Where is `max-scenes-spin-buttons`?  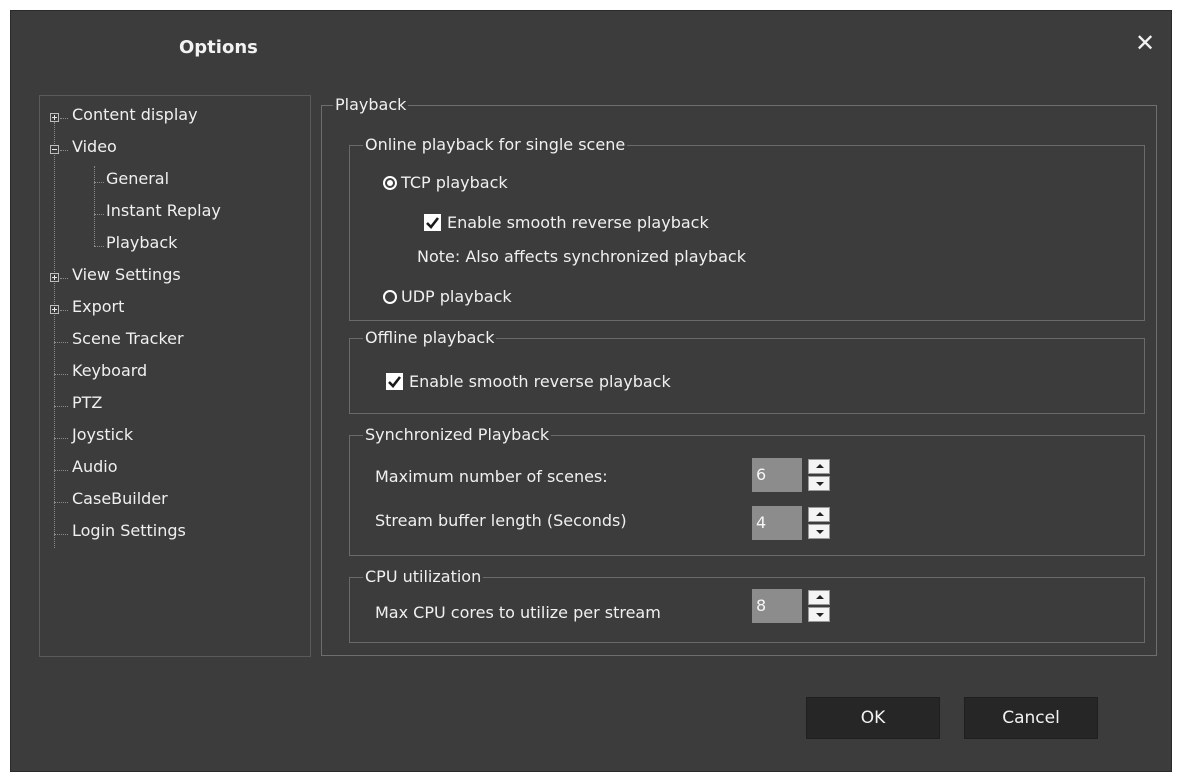
max-scenes-spin-buttons is located at coordinates (820, 475).